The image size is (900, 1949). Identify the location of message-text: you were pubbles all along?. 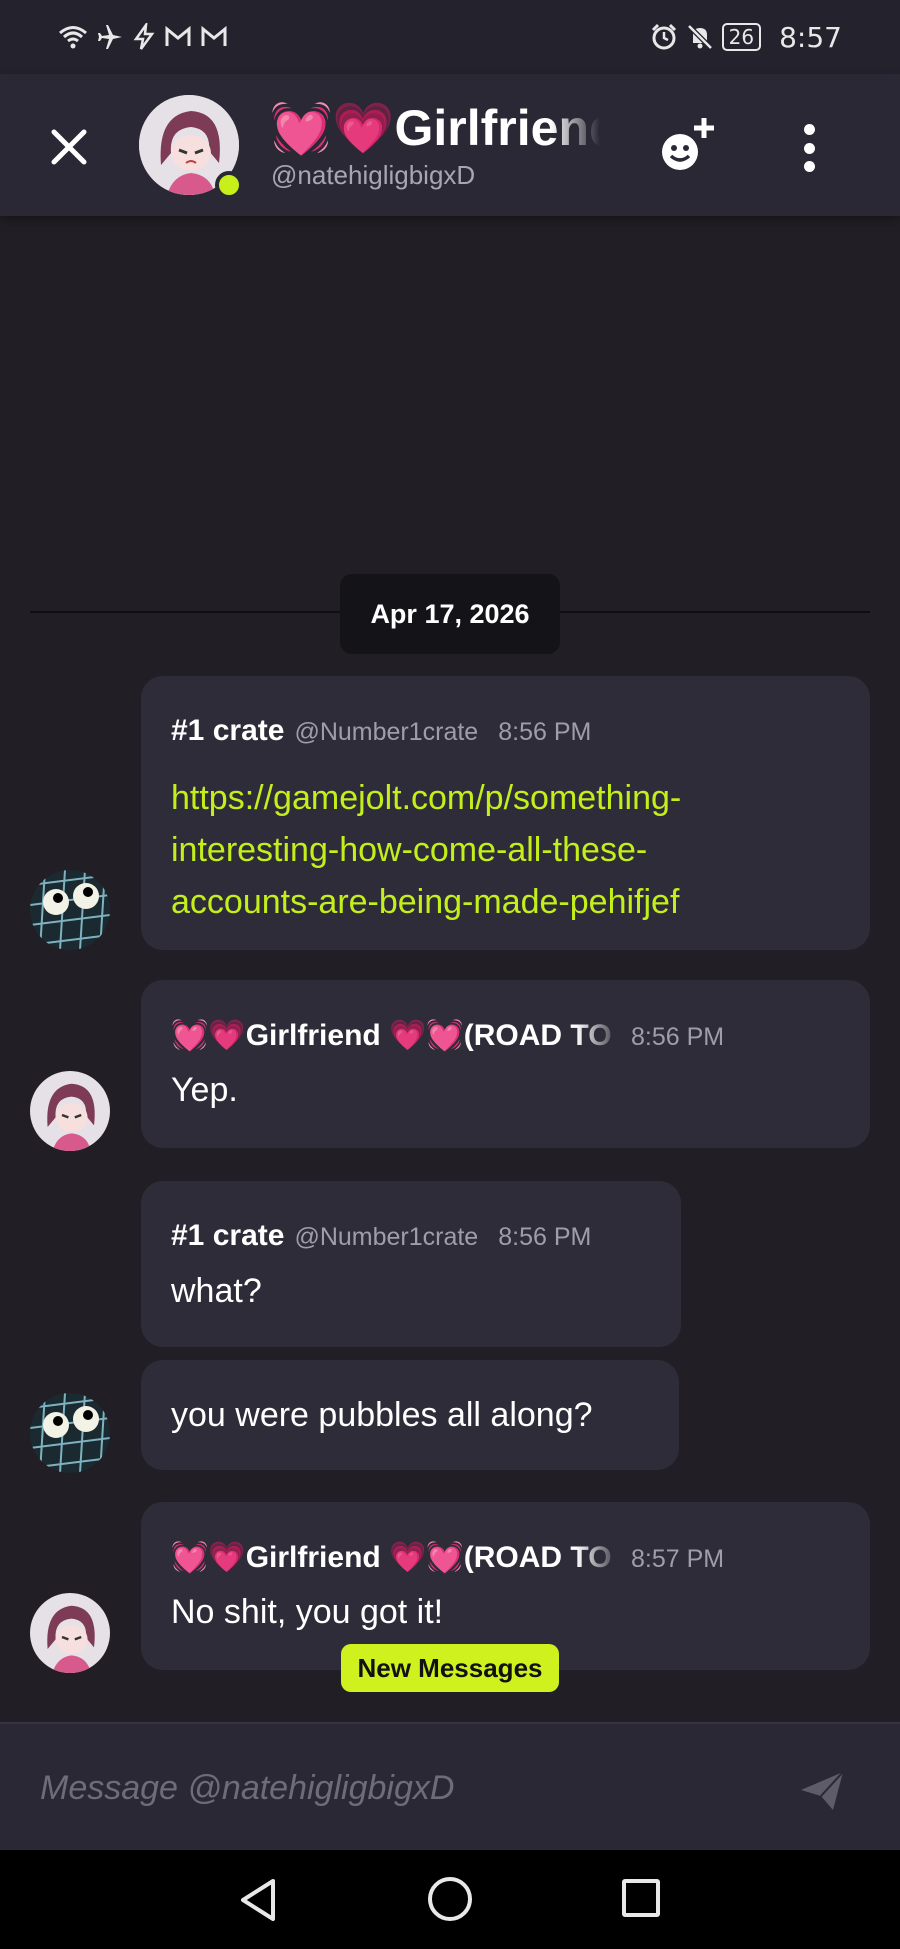
(382, 1415).